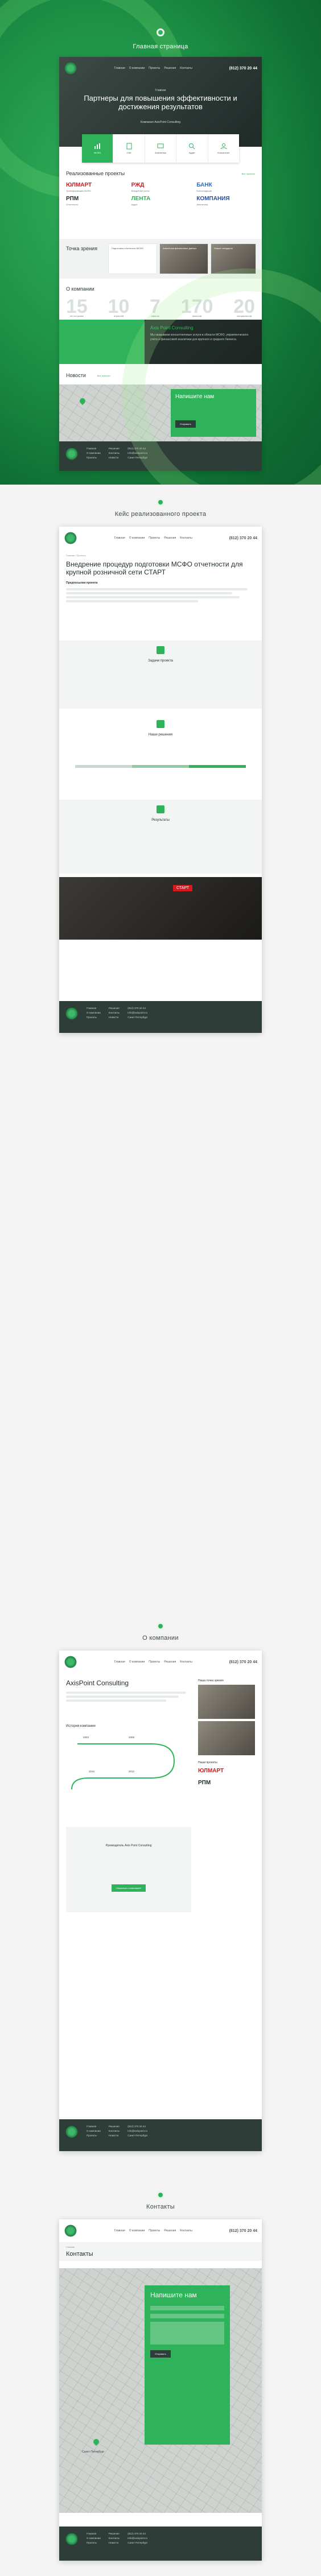 The image size is (321, 2576). Describe the element at coordinates (160, 555) in the screenshot. I see `breadcrumb: Главная / Проекты` at that location.